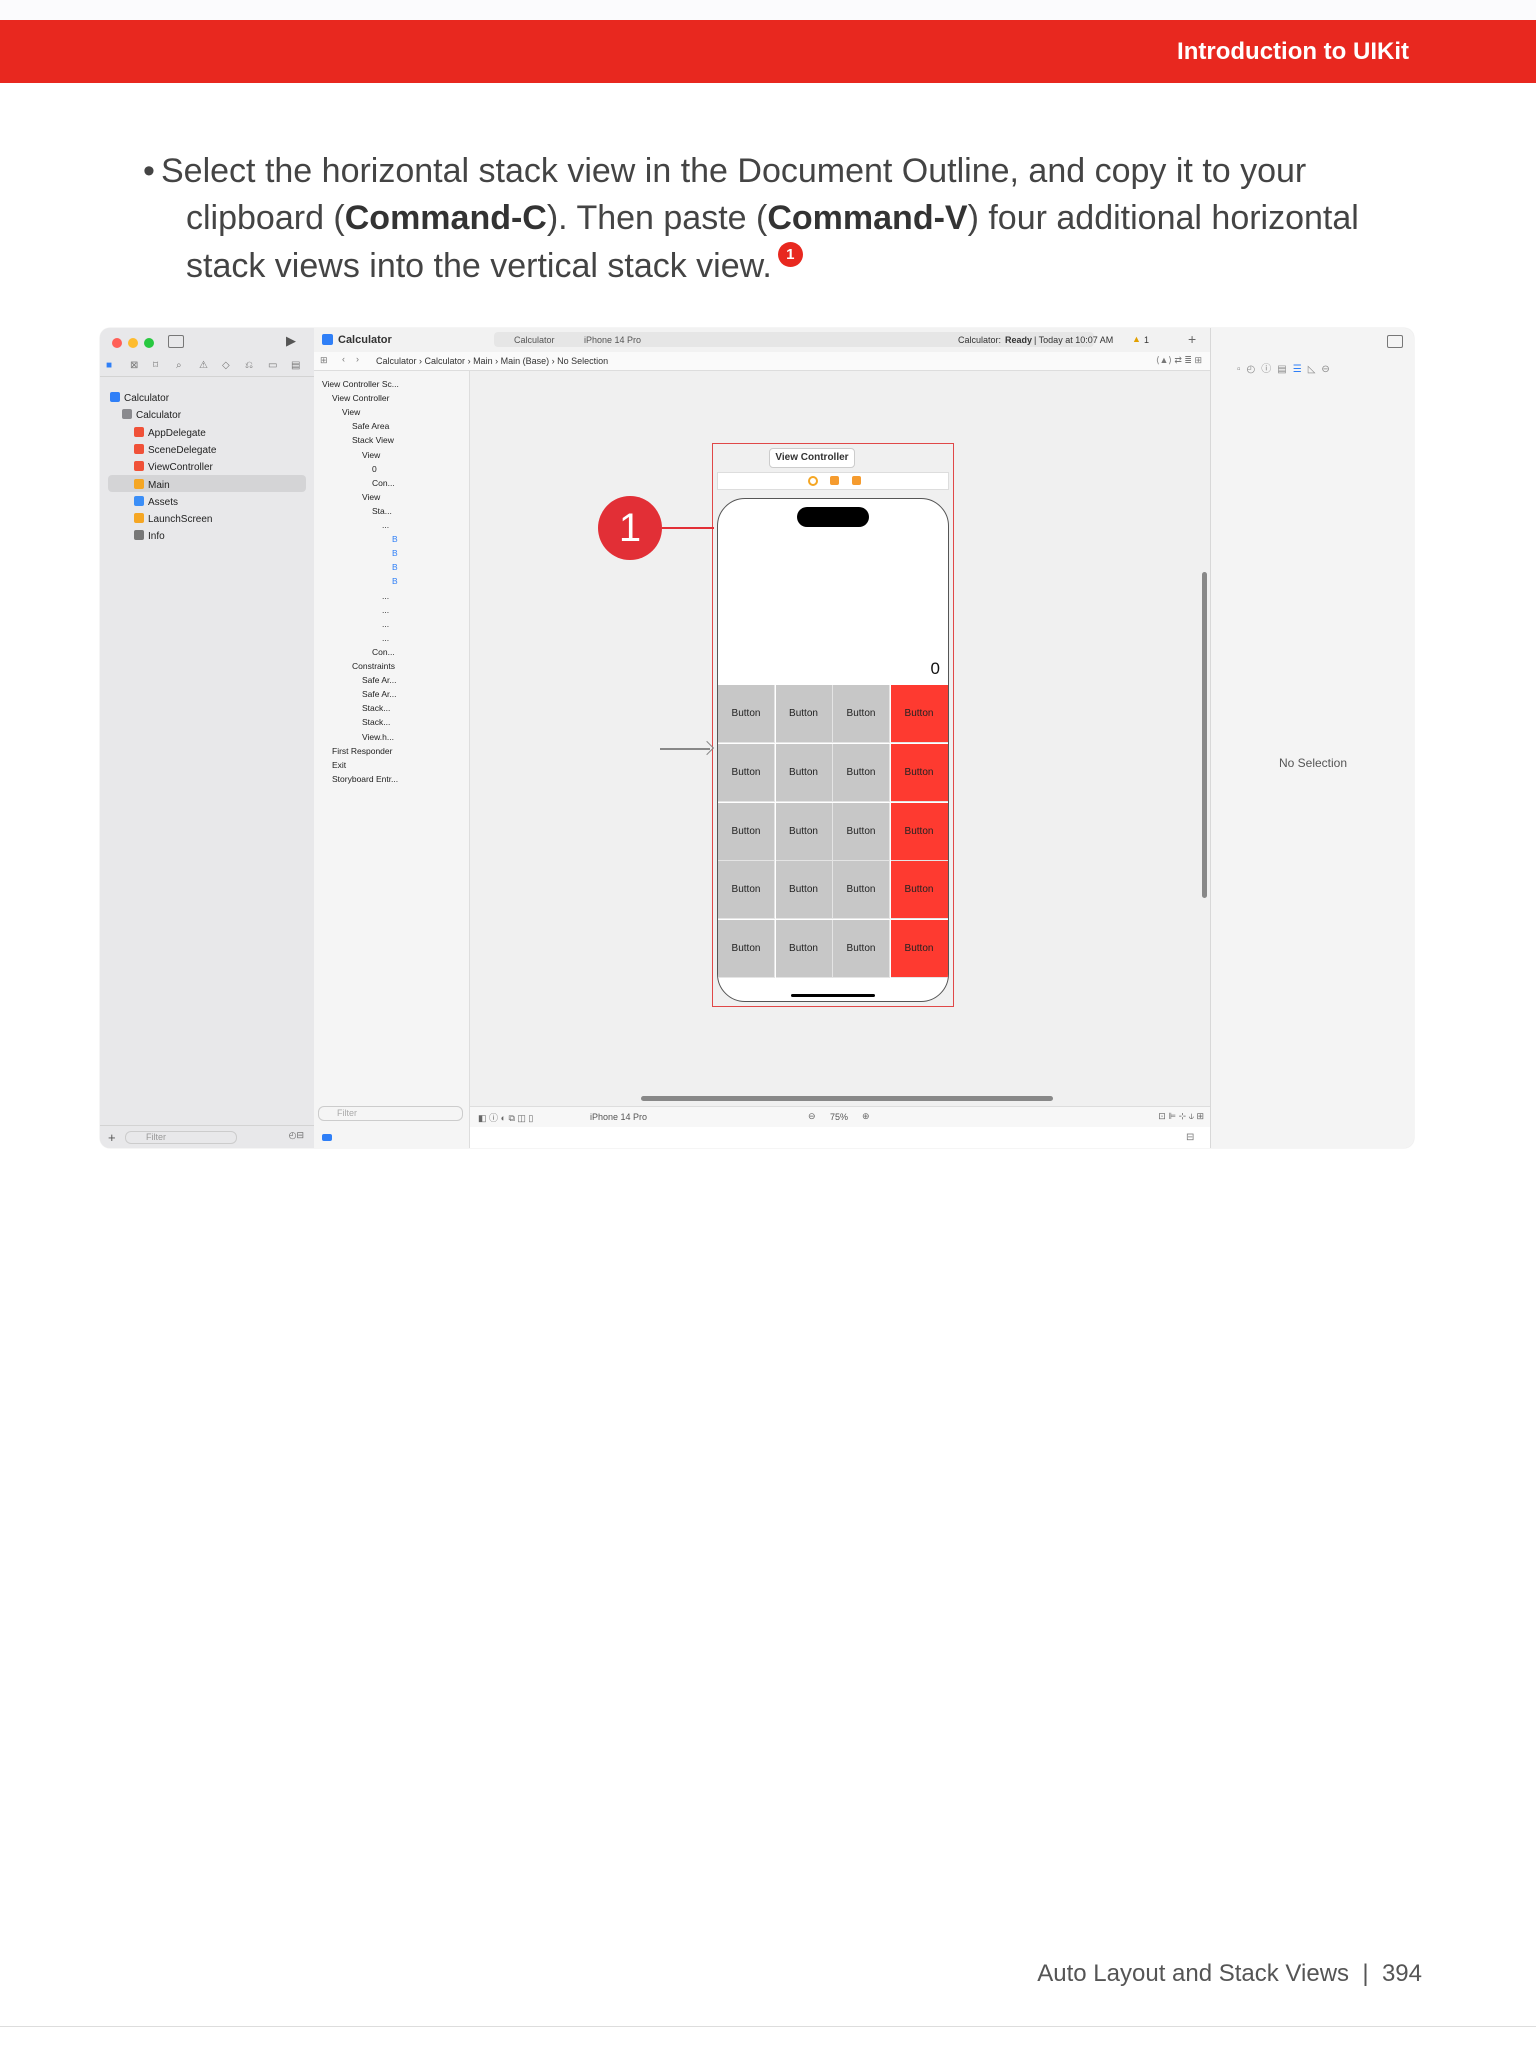  Describe the element at coordinates (339, 765) in the screenshot. I see `outline-item: Exit` at that location.